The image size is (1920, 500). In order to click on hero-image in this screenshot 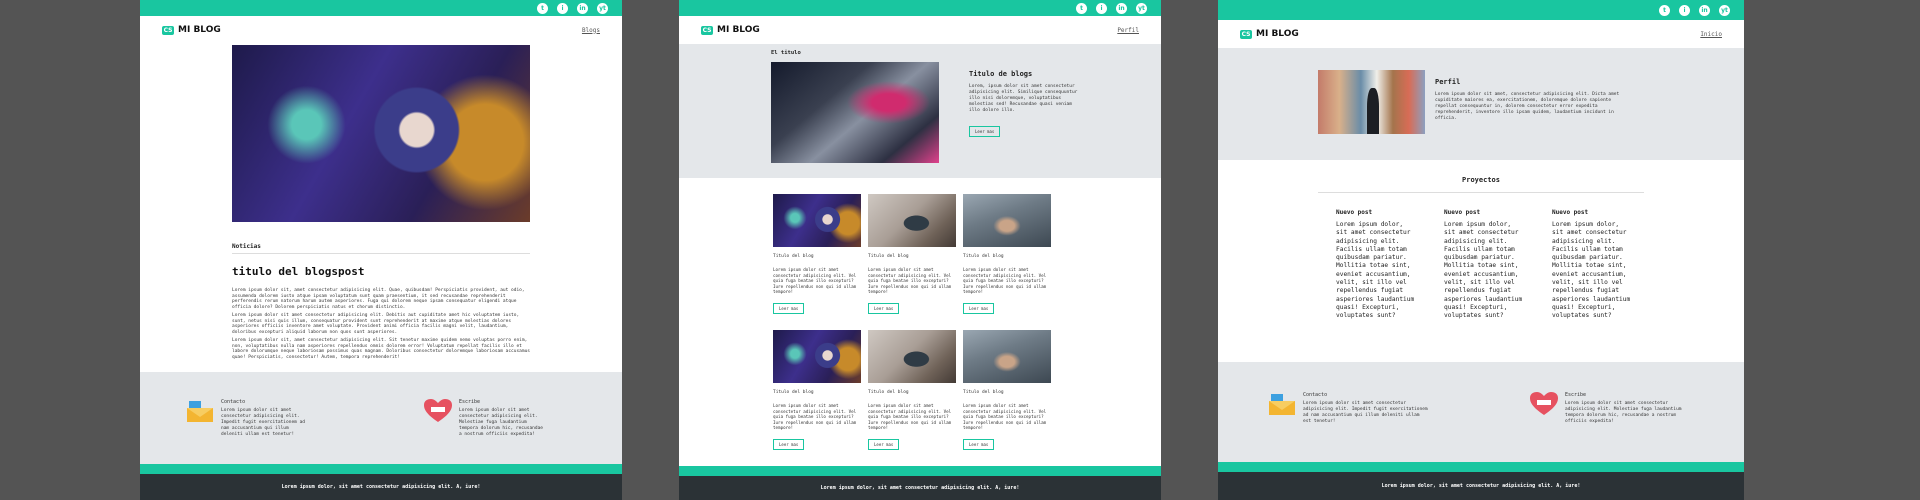, I will do `click(381, 133)`.